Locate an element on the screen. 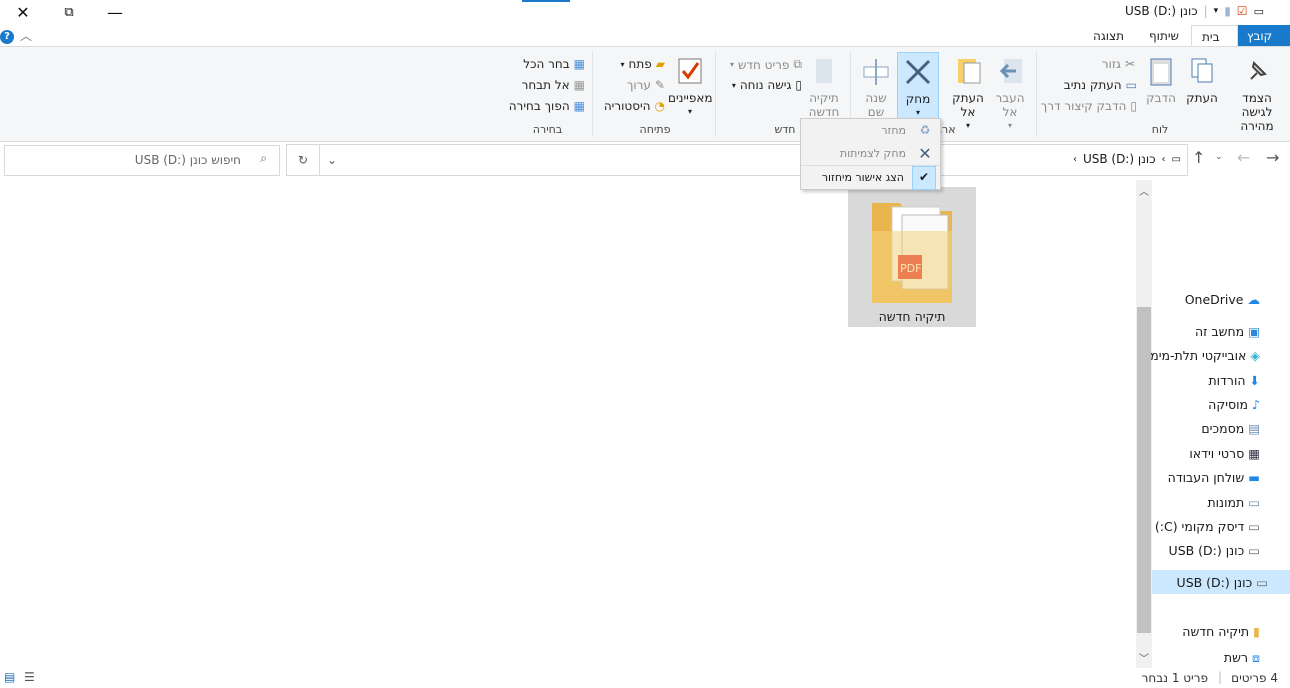 This screenshot has height=688, width=1290. minimize-icon: — is located at coordinates (115, 12).